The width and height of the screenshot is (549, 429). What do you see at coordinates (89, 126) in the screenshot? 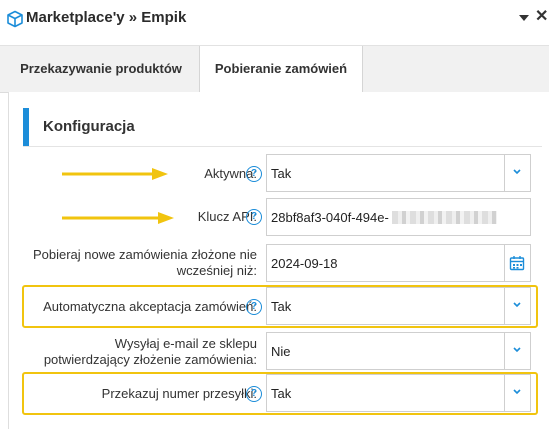
I see `section-title: Konfiguracja` at bounding box center [89, 126].